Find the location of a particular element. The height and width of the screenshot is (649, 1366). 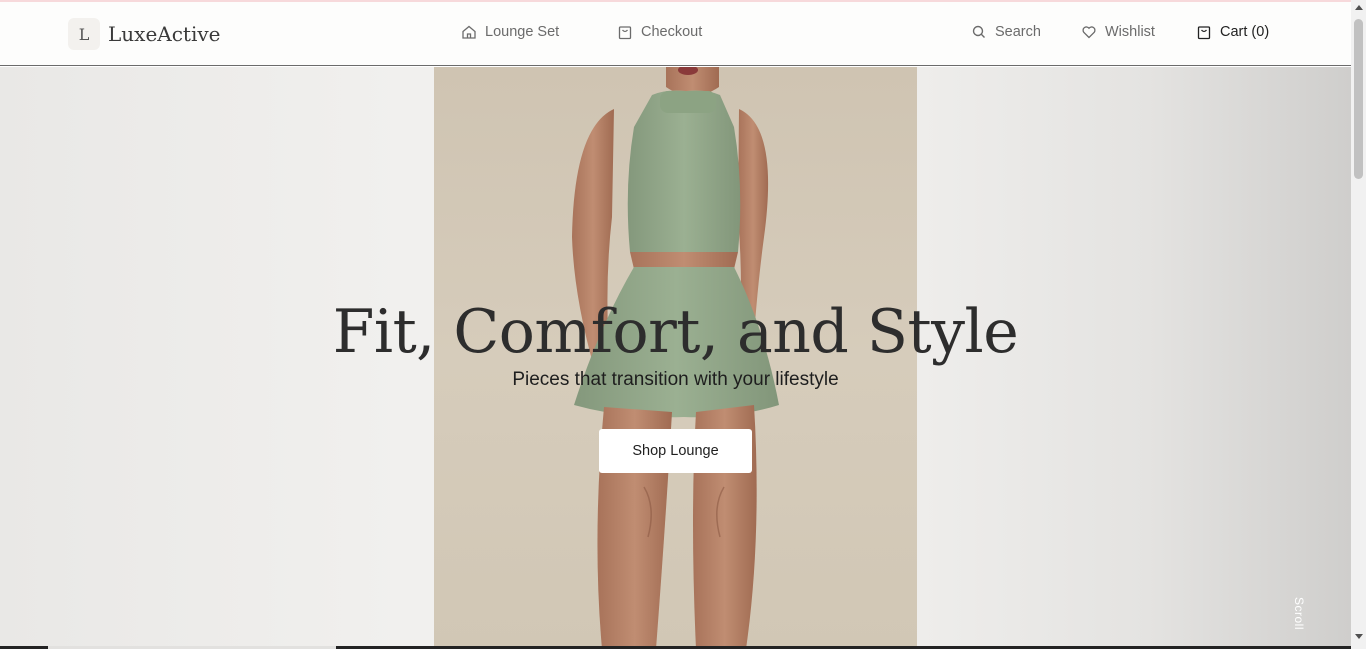

nav-search: Search is located at coordinates (1006, 32).